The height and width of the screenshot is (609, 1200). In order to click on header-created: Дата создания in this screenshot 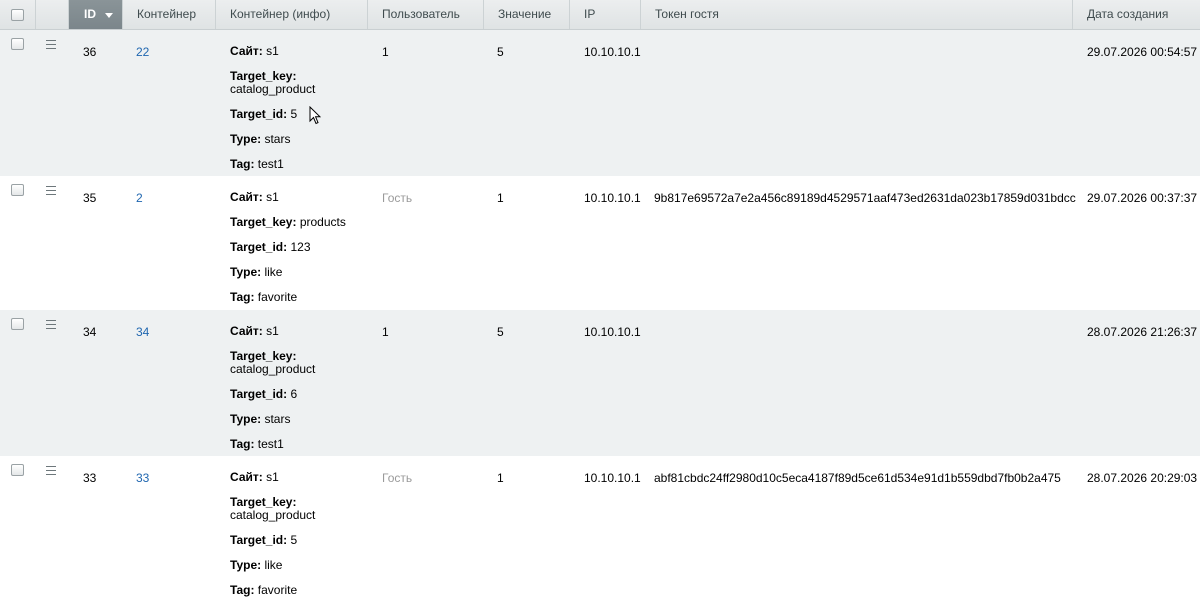, I will do `click(1136, 14)`.